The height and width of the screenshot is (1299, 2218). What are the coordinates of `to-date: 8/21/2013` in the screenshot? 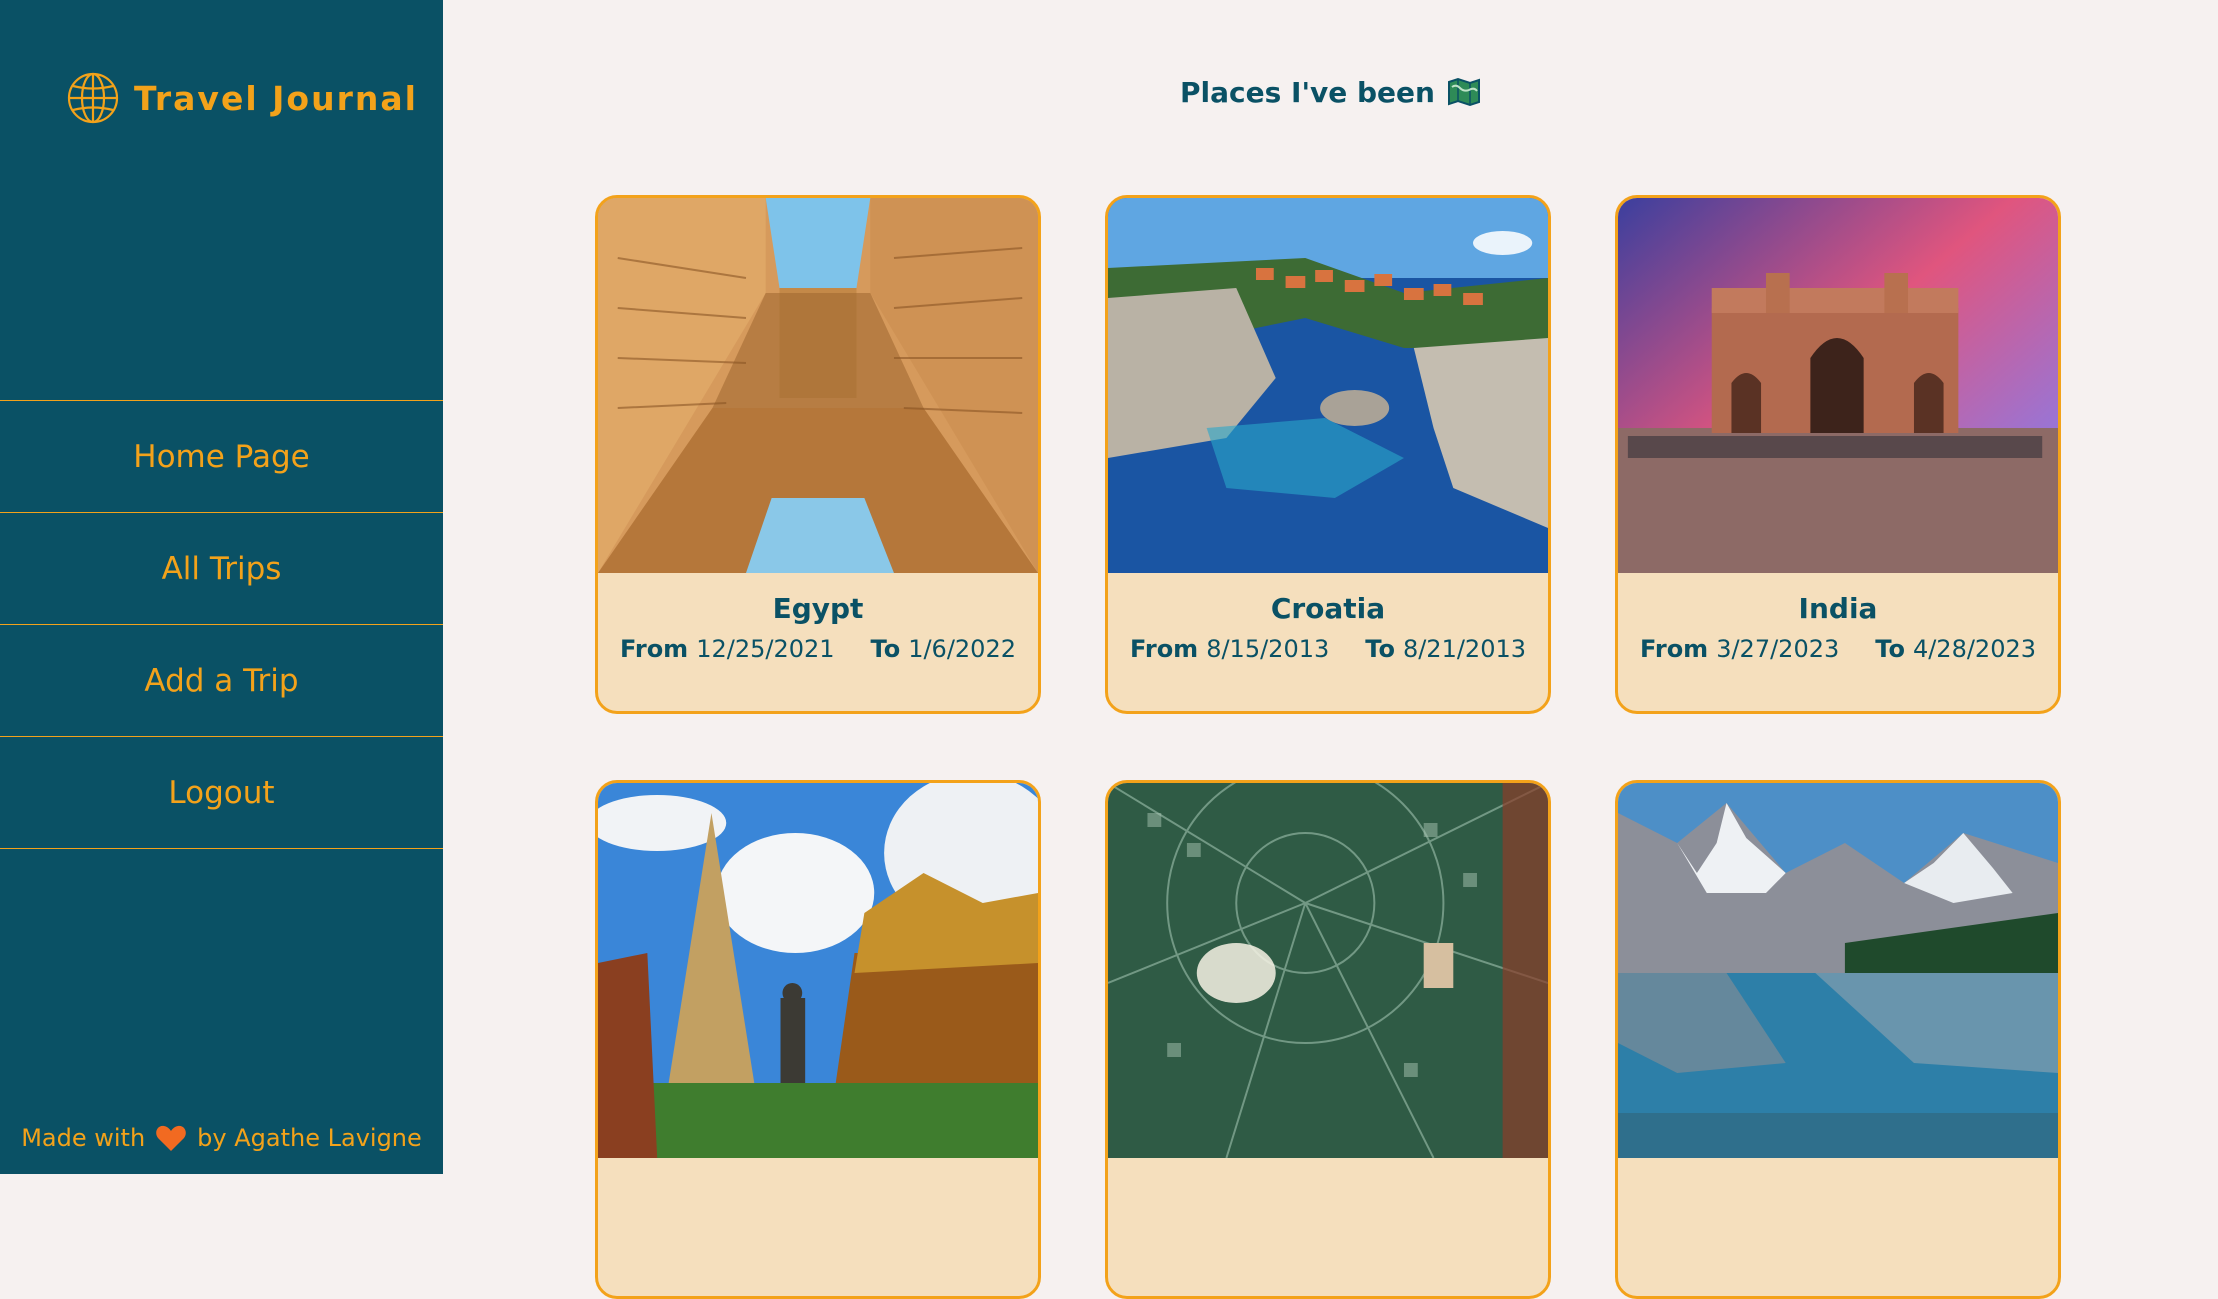 It's located at (1464, 649).